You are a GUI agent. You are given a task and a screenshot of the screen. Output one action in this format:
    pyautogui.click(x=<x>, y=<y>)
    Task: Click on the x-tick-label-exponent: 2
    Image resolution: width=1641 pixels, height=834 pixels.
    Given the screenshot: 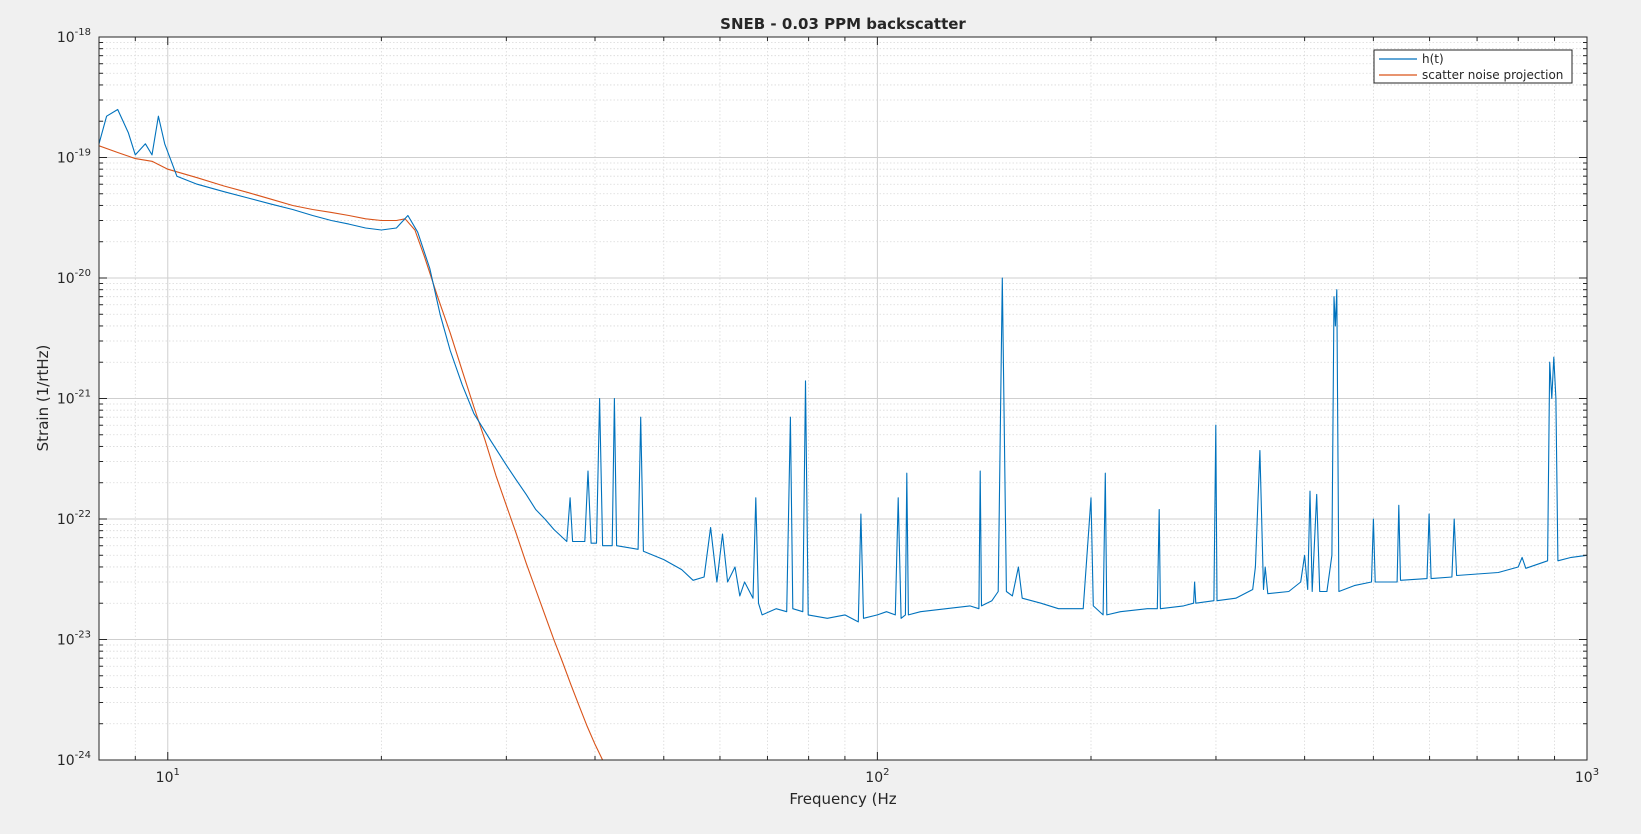 What is the action you would take?
    pyautogui.click(x=886, y=772)
    